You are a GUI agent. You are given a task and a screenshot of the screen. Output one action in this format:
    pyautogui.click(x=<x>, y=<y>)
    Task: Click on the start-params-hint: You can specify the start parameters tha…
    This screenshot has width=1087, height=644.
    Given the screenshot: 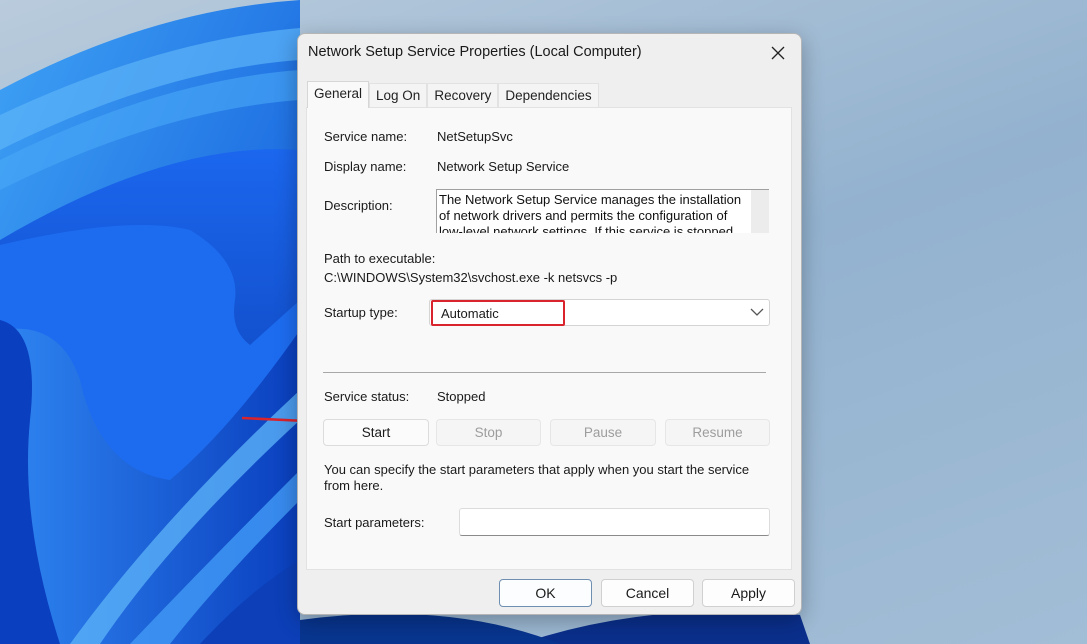 What is the action you would take?
    pyautogui.click(x=537, y=477)
    